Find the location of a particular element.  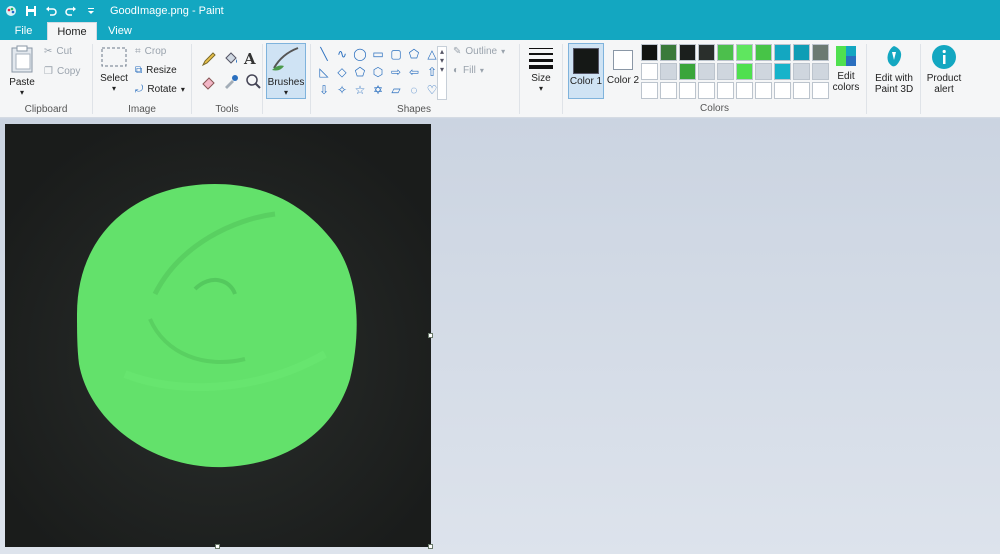

eraser-icon is located at coordinates (210, 82).